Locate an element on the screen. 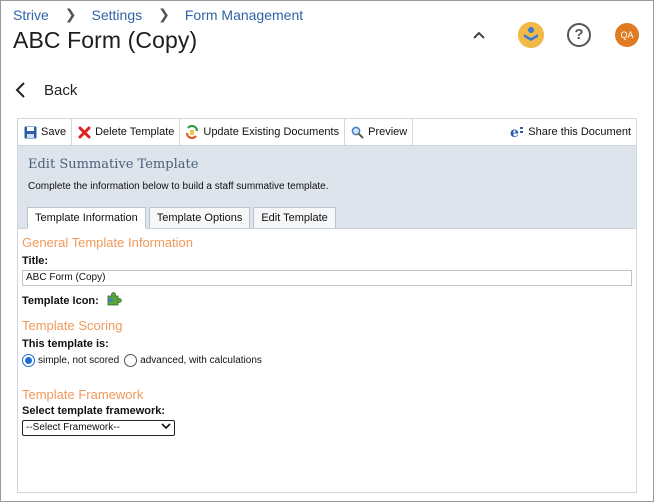  save-icon is located at coordinates (30, 132).